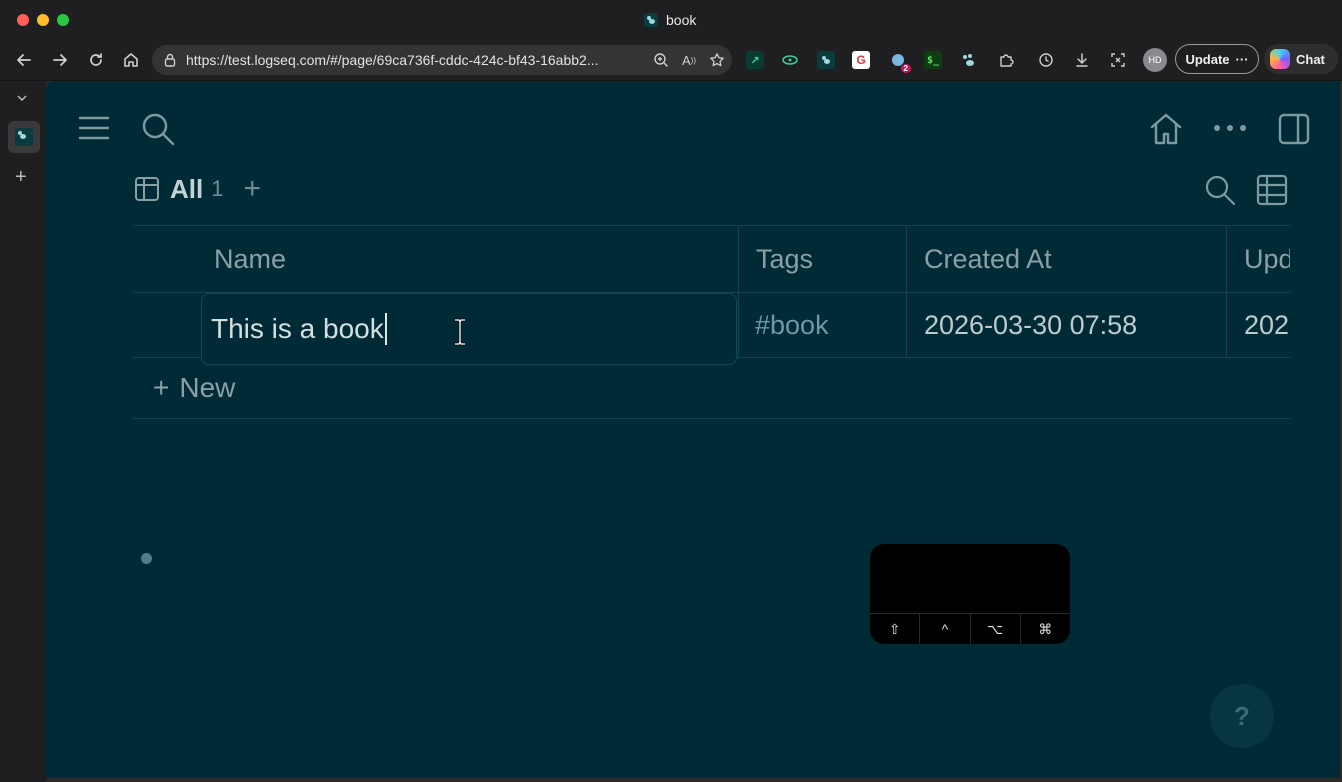 This screenshot has height=782, width=1342. I want to click on update-button-label: Update, so click(1207, 59).